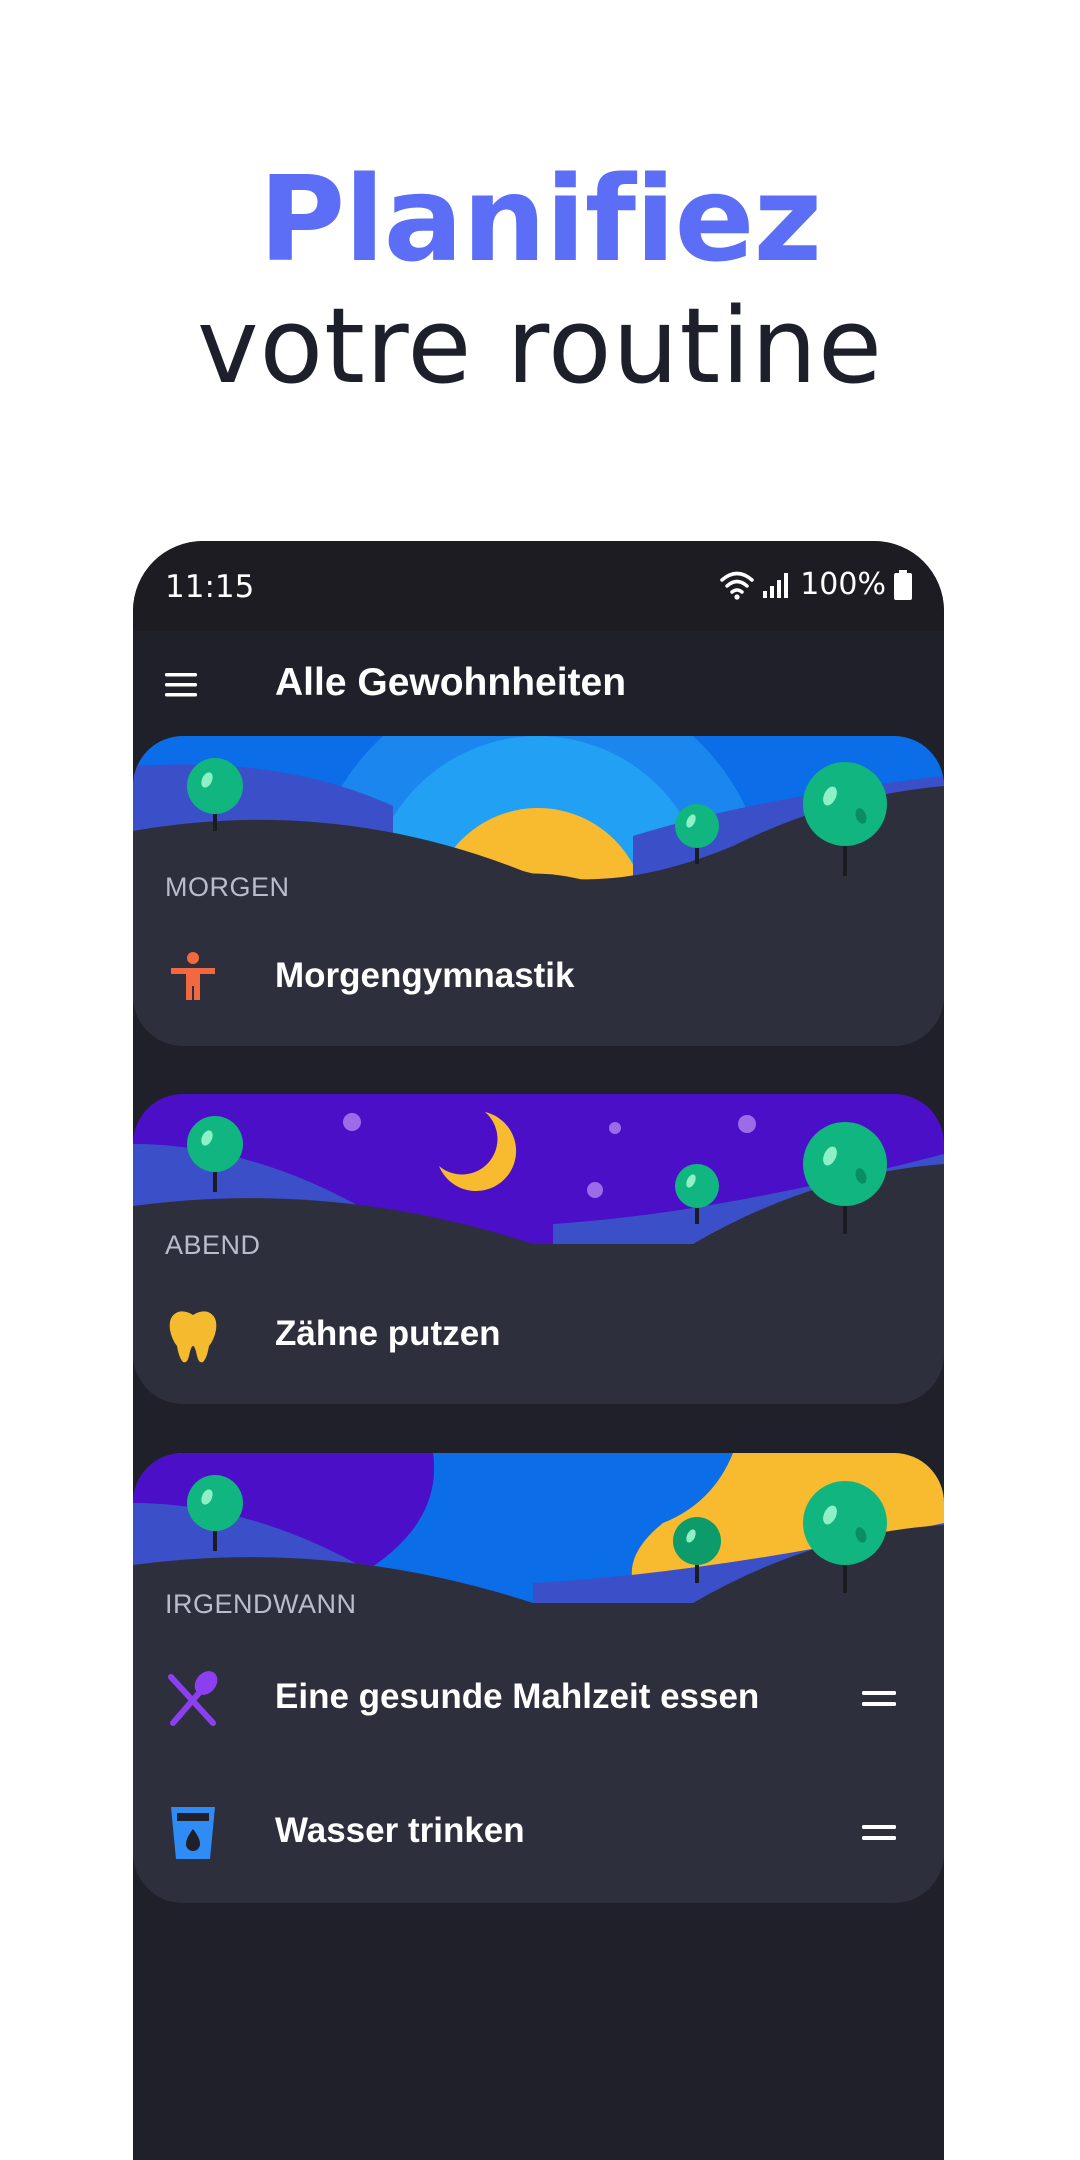 This screenshot has height=2160, width=1080. What do you see at coordinates (540, 219) in the screenshot?
I see `promo-headline: Planifiez` at bounding box center [540, 219].